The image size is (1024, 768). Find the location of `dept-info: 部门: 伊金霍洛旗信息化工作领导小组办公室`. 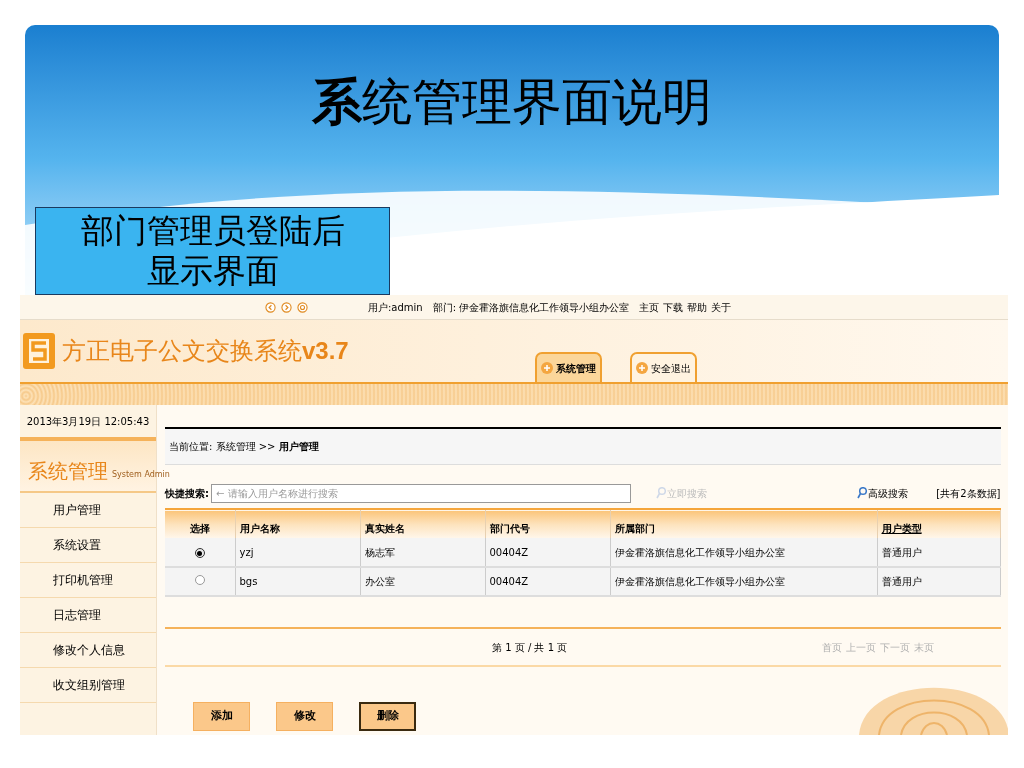

dept-info: 部门: 伊金霍洛旗信息化工作领导小组办公室 is located at coordinates (531, 307).